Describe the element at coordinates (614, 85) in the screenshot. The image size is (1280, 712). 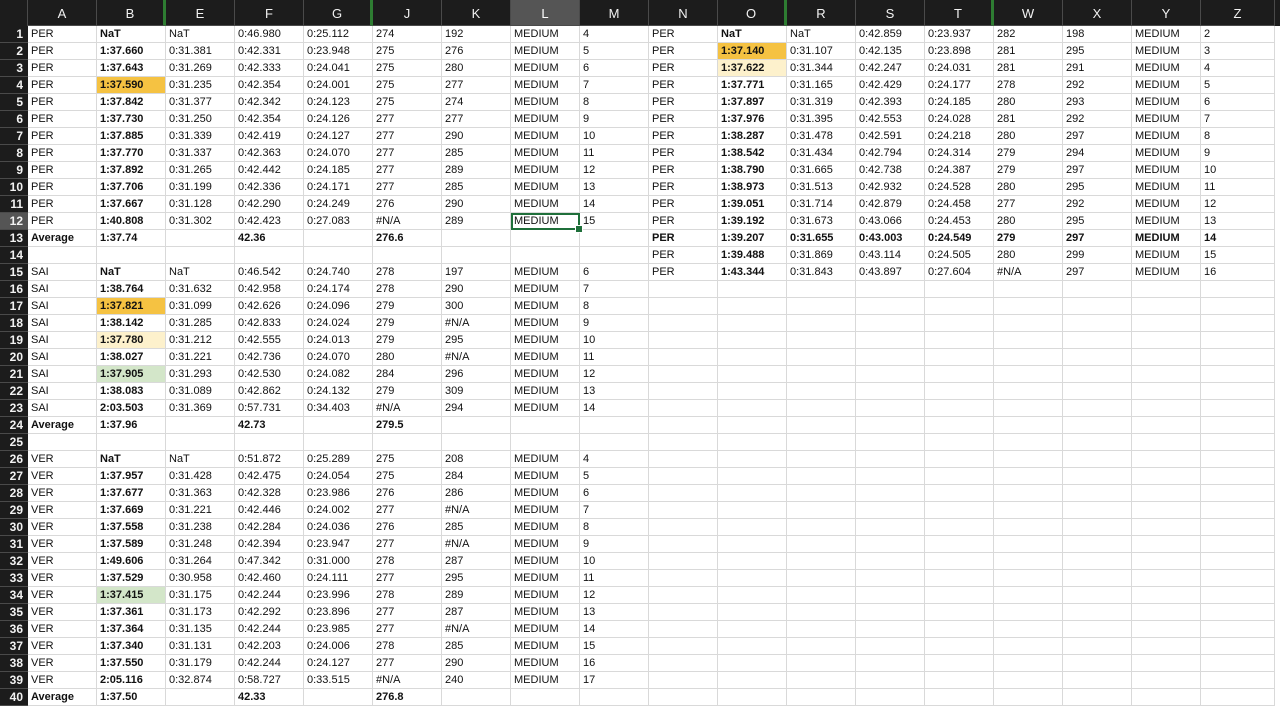
I see `cell-M4: 7` at that location.